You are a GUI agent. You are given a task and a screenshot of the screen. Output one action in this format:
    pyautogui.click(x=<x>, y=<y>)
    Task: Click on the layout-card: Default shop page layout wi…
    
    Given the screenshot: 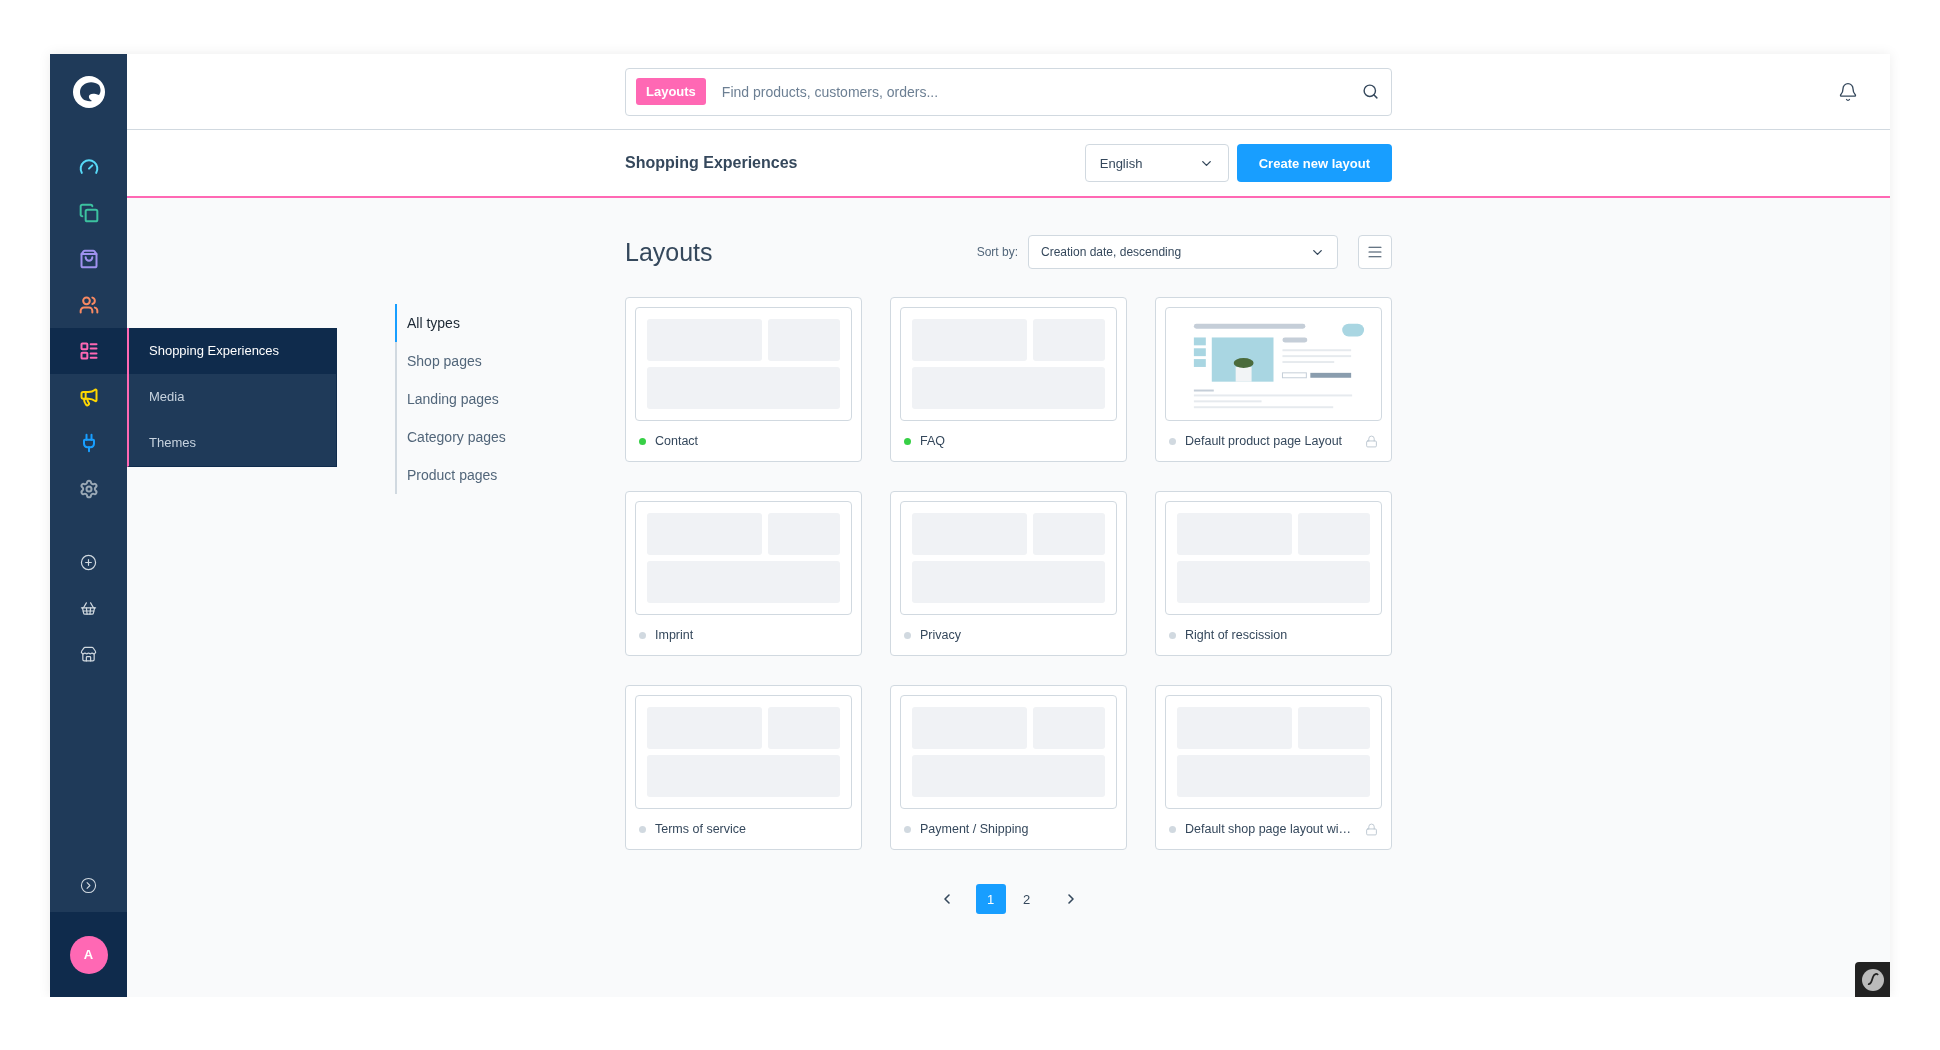 What is the action you would take?
    pyautogui.click(x=1273, y=767)
    